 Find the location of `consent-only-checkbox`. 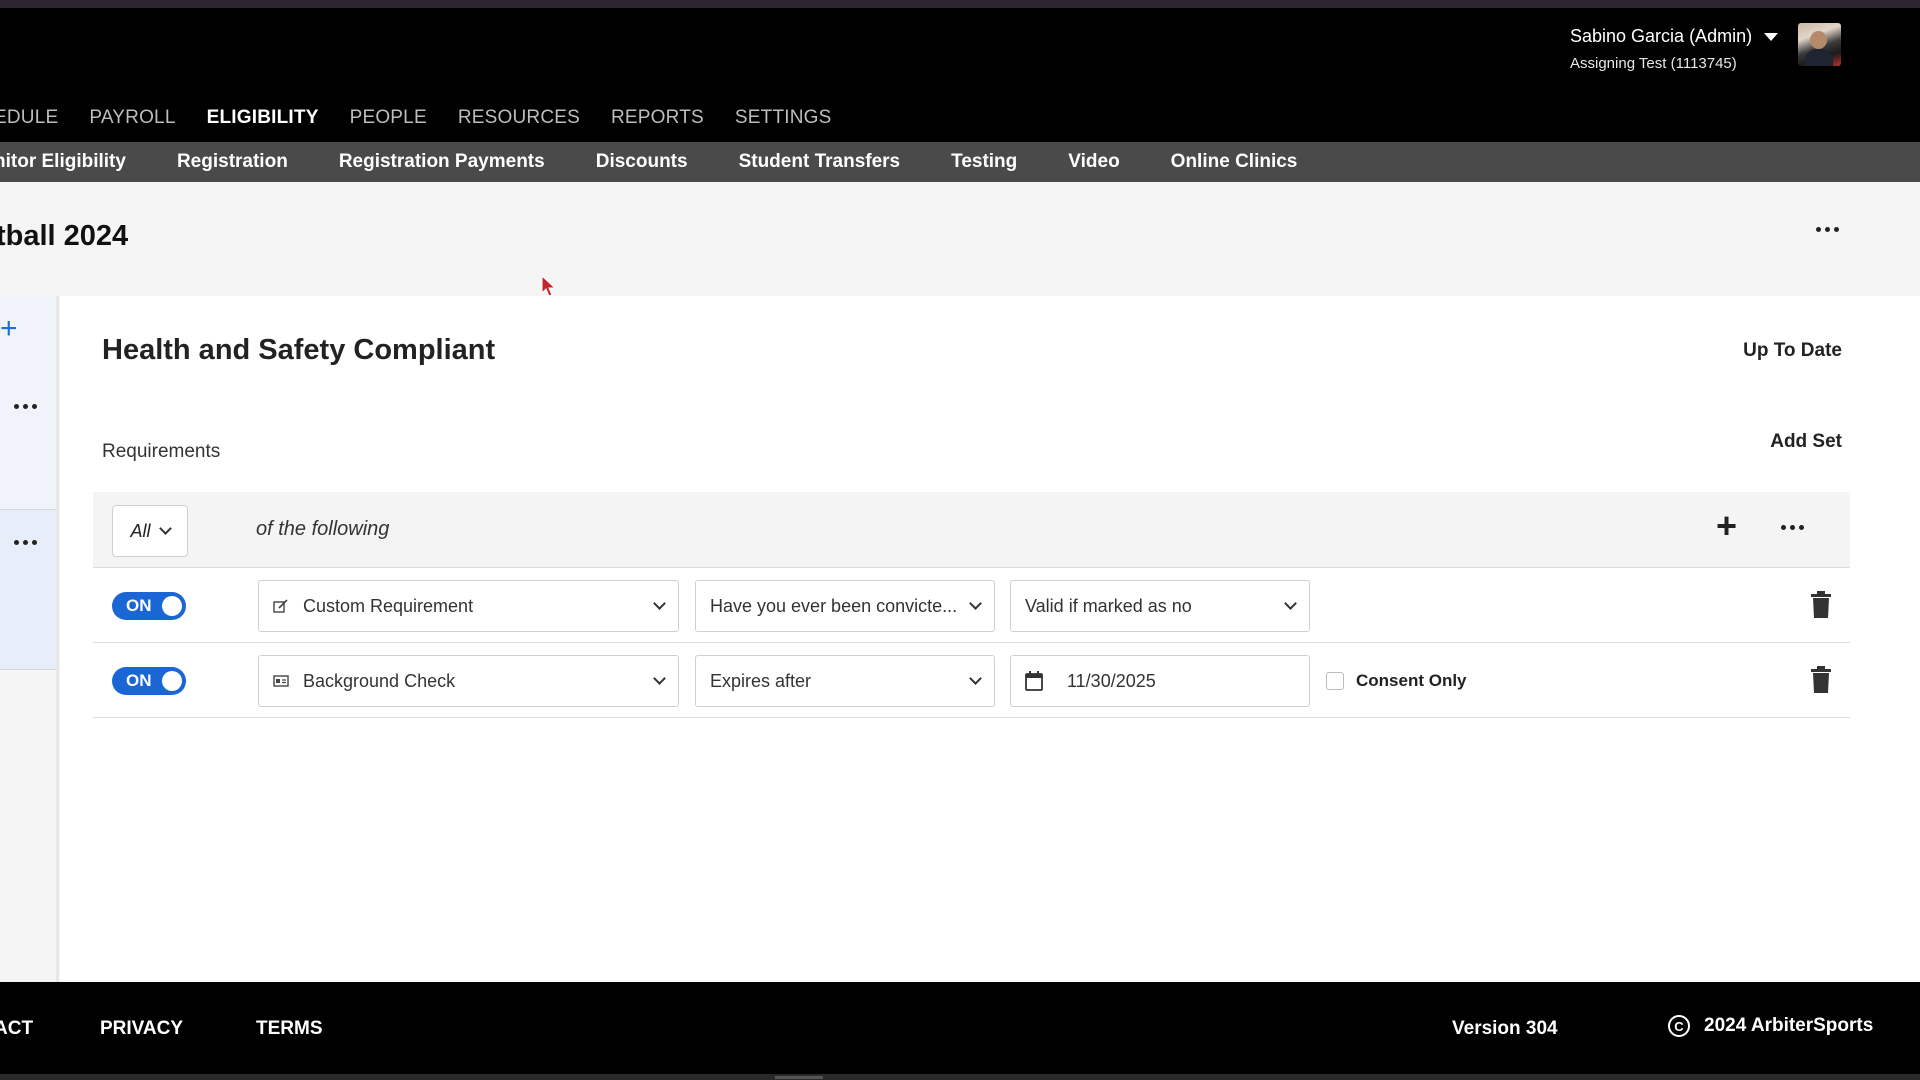

consent-only-checkbox is located at coordinates (1335, 681).